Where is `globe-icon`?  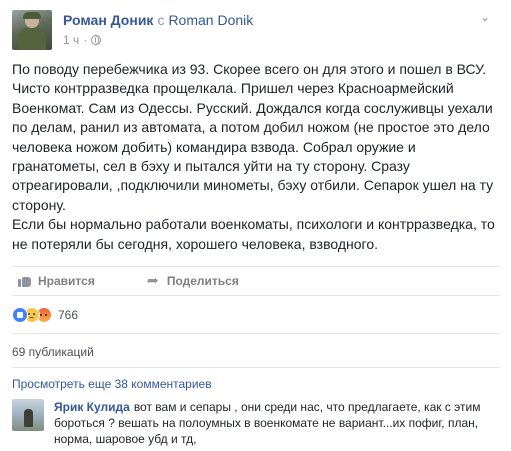
globe-icon is located at coordinates (96, 40).